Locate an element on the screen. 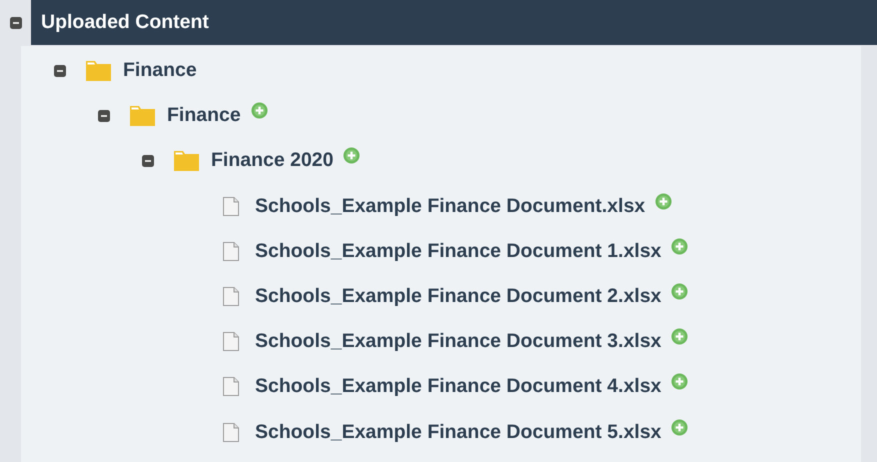 This screenshot has height=462, width=877. folder-name: Finance 2020 is located at coordinates (272, 160).